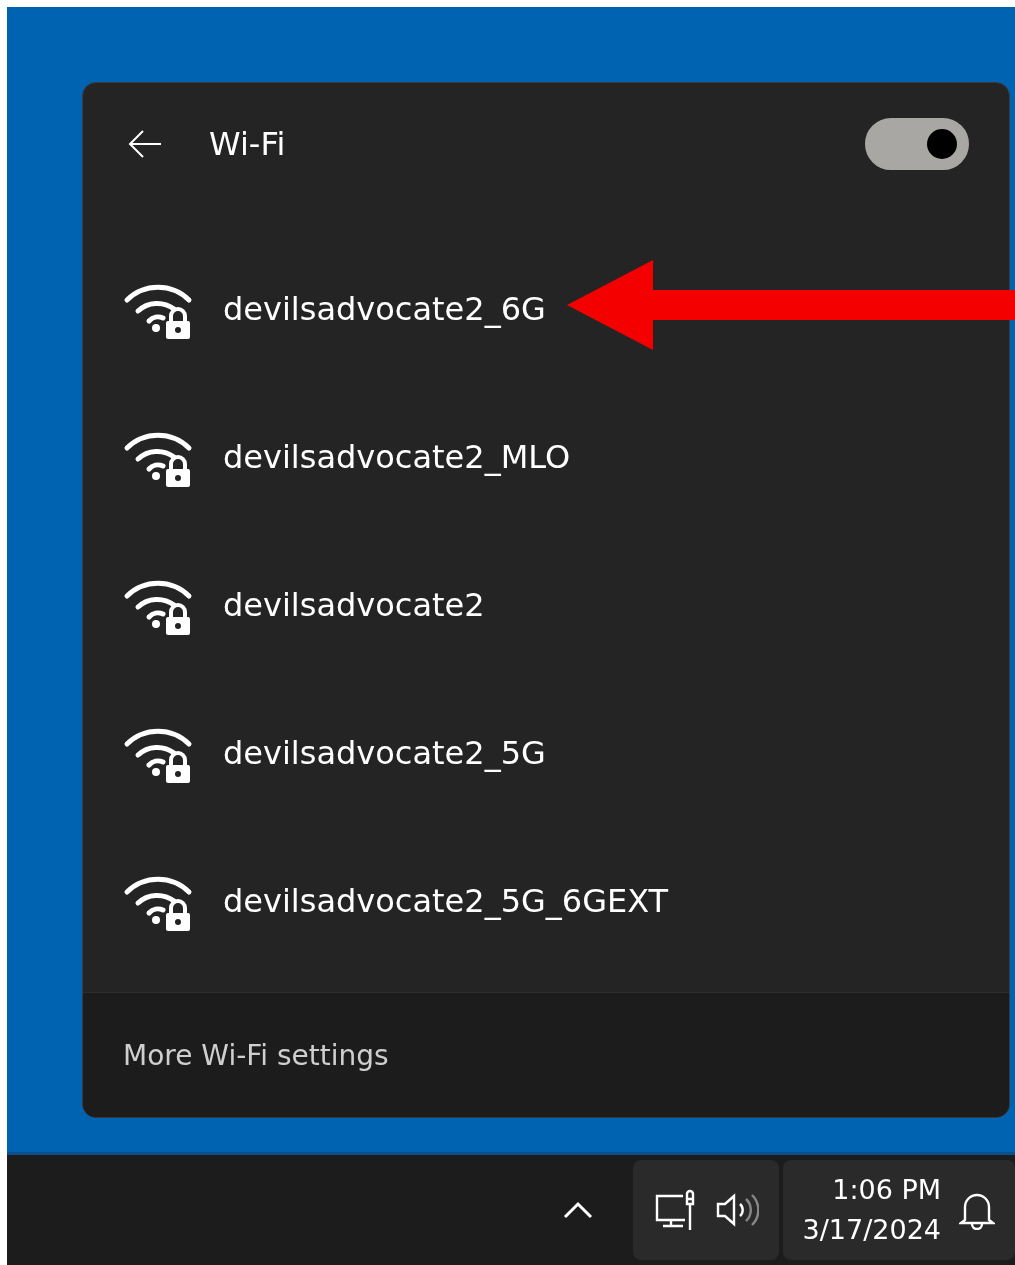 The width and height of the screenshot is (1015, 1265). I want to click on back-arrow-icon, so click(145, 144).